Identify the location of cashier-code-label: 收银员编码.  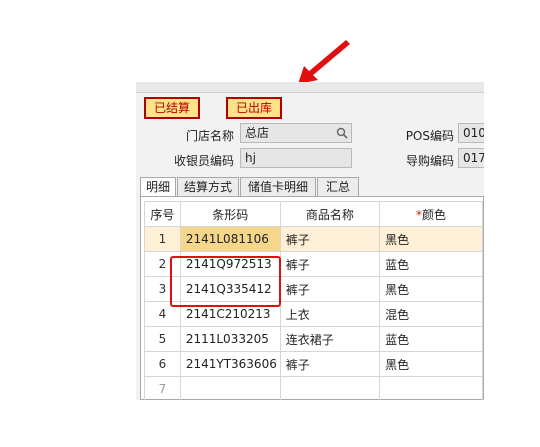
(203, 161).